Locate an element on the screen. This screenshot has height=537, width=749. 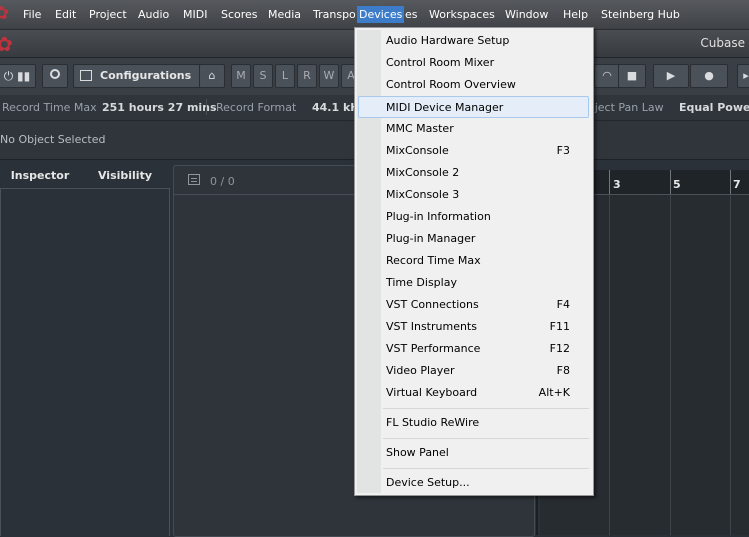
ruler-mark-7: 7 is located at coordinates (737, 184).